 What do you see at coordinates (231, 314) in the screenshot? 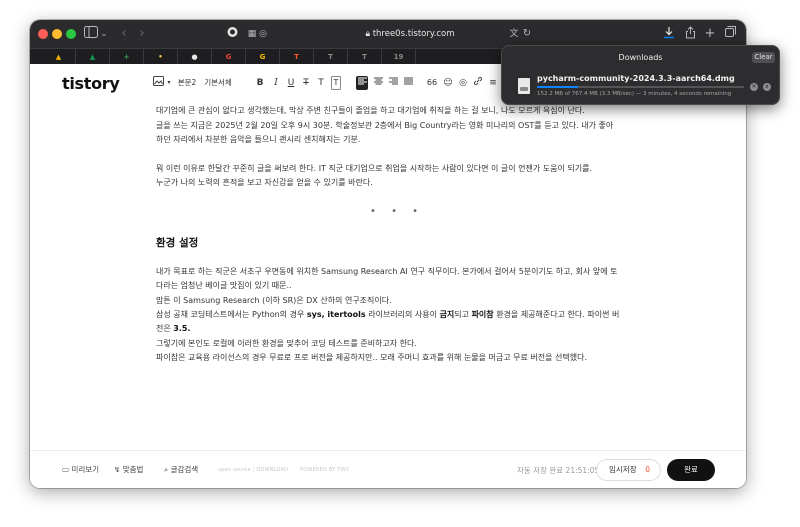
I see `text-run: 삼성 공채 코딩테스트에서는 Python의 경우` at bounding box center [231, 314].